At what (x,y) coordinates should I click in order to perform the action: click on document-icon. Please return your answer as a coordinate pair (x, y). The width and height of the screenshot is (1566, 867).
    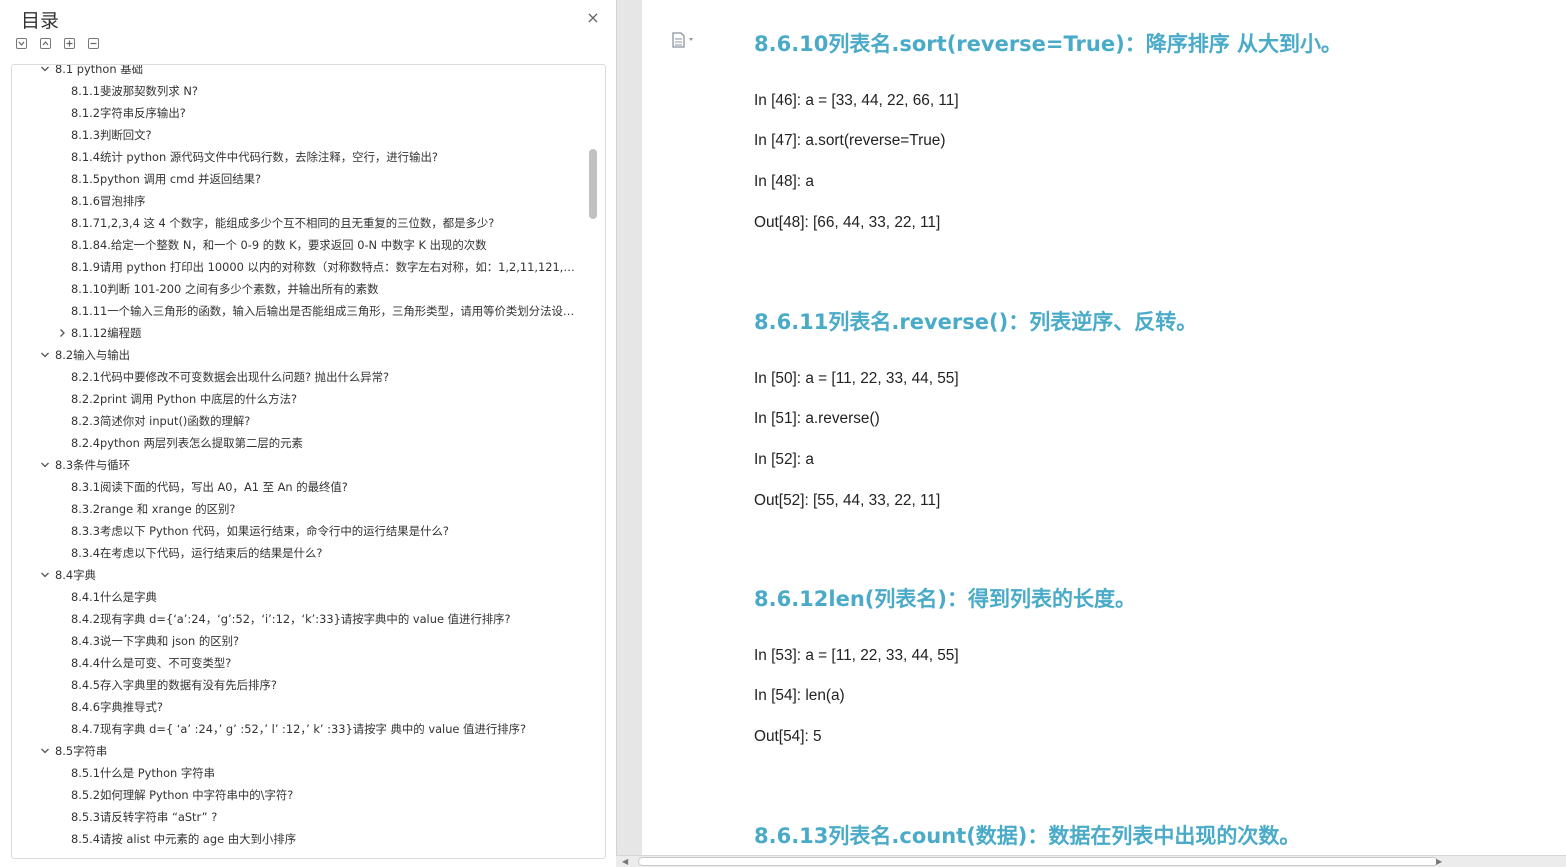
    Looking at the image, I should click on (684, 40).